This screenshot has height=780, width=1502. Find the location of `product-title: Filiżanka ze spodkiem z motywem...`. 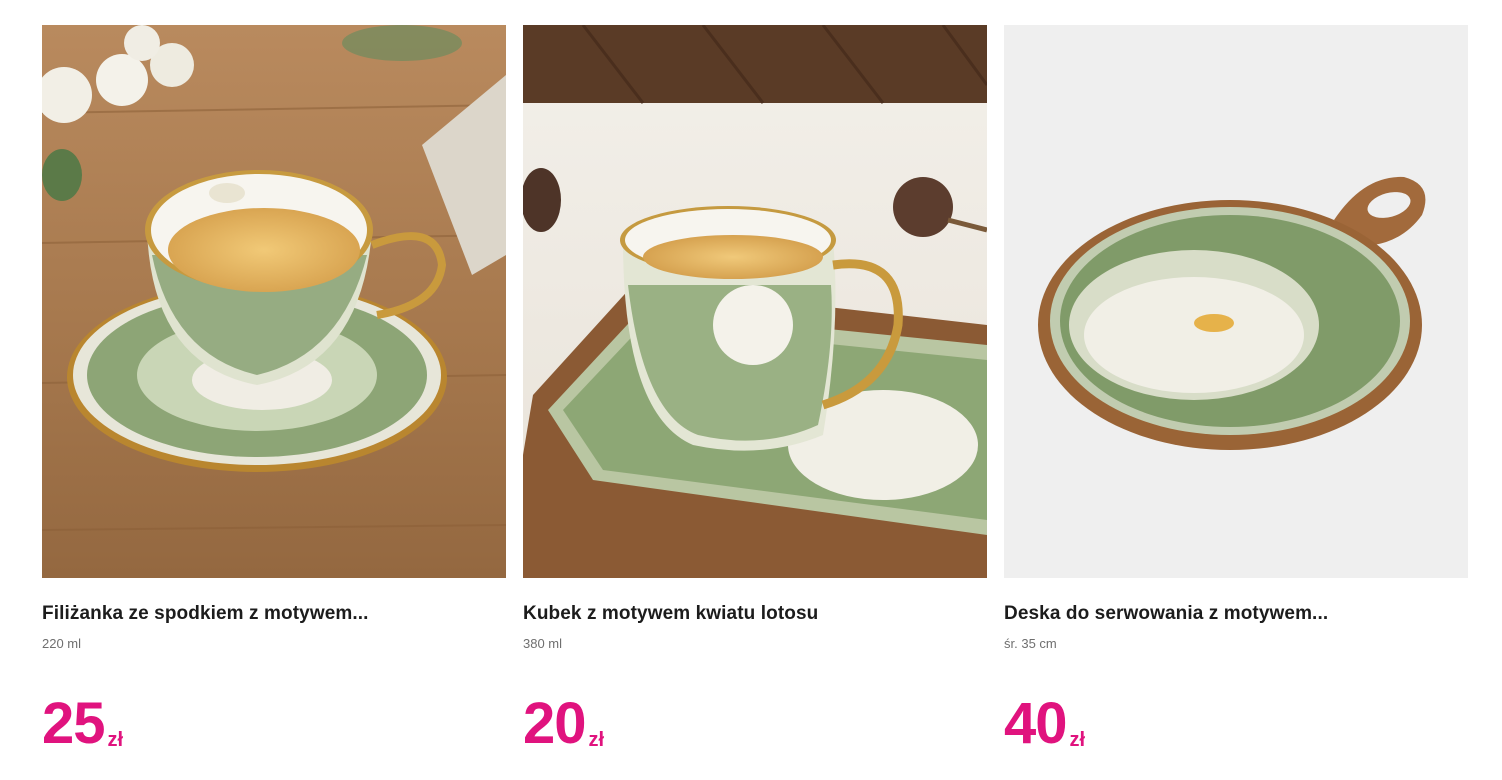

product-title: Filiżanka ze spodkiem z motywem... is located at coordinates (274, 614).